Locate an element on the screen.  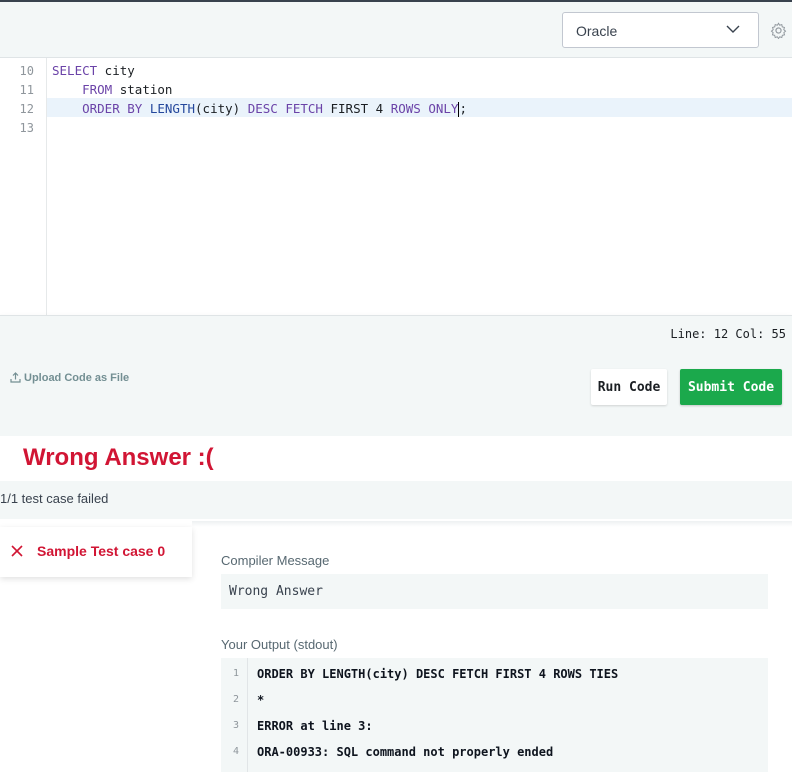
submit-code-button: Submit Code is located at coordinates (731, 387).